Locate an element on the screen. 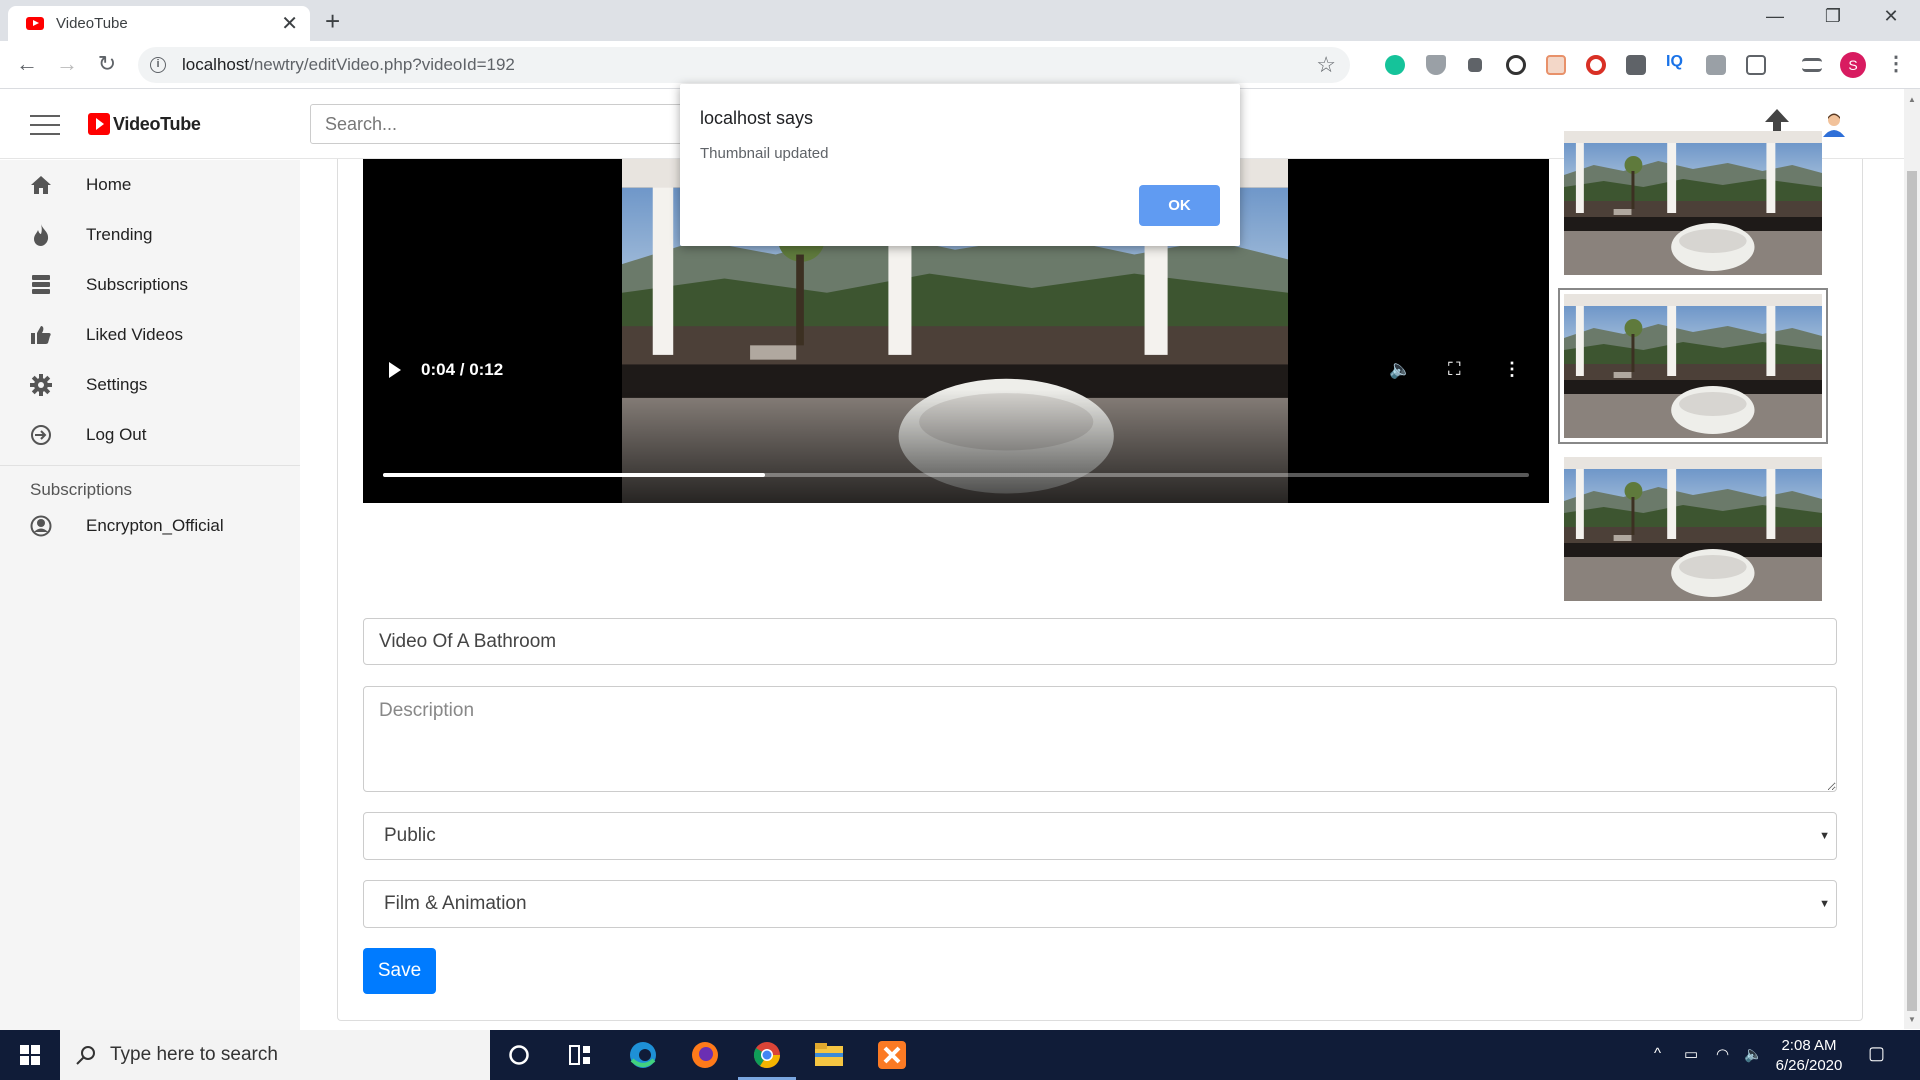 The height and width of the screenshot is (1080, 1920). forward-arrow-icon: → is located at coordinates (67, 64).